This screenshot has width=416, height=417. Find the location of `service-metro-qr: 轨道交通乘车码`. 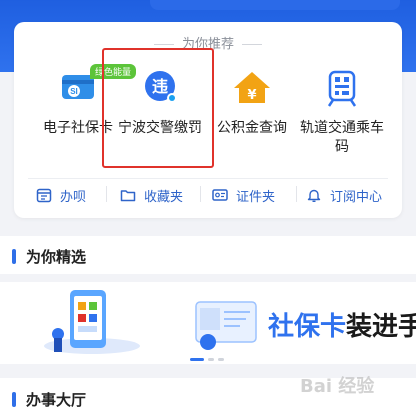

service-metro-qr: 轨道交通乘车码 is located at coordinates (342, 111).